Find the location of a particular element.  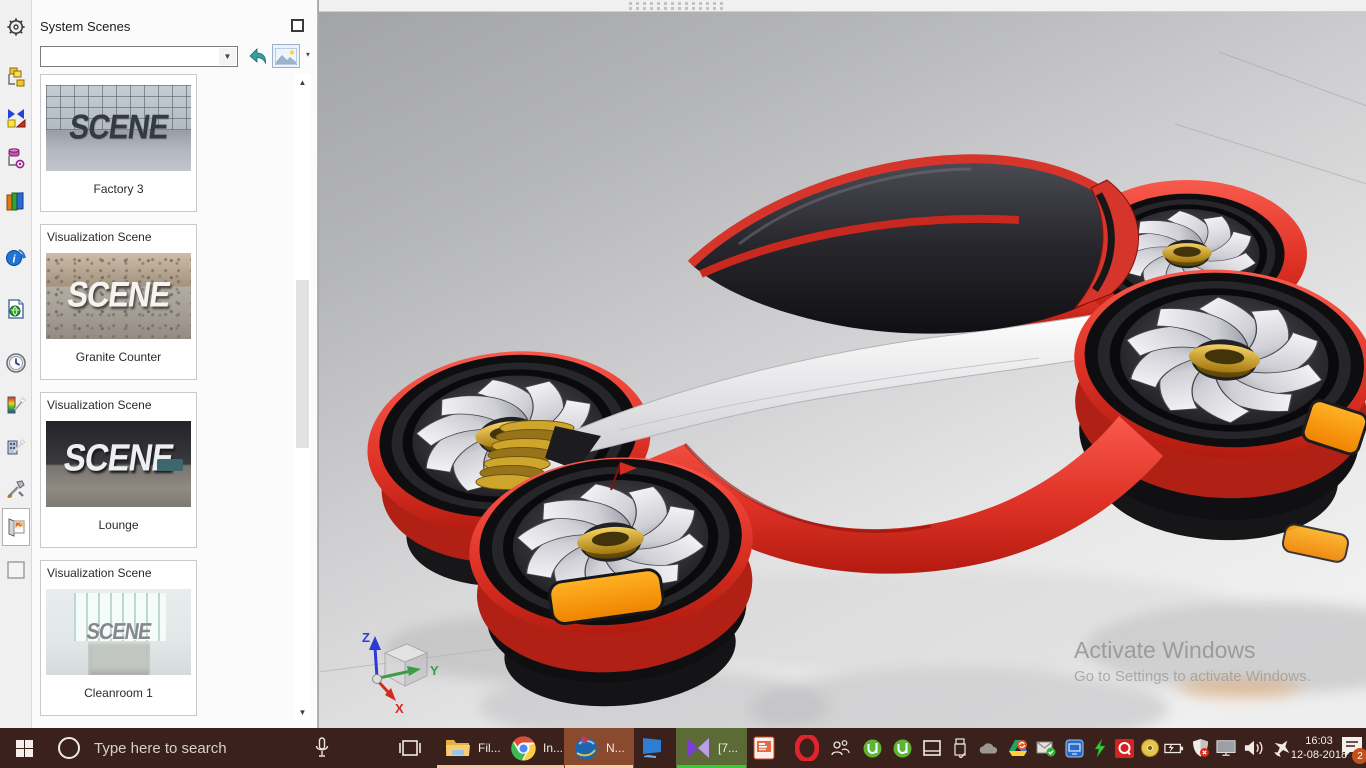

scene-thumbnail-cleanroom-1: SCENE is located at coordinates (118, 632).